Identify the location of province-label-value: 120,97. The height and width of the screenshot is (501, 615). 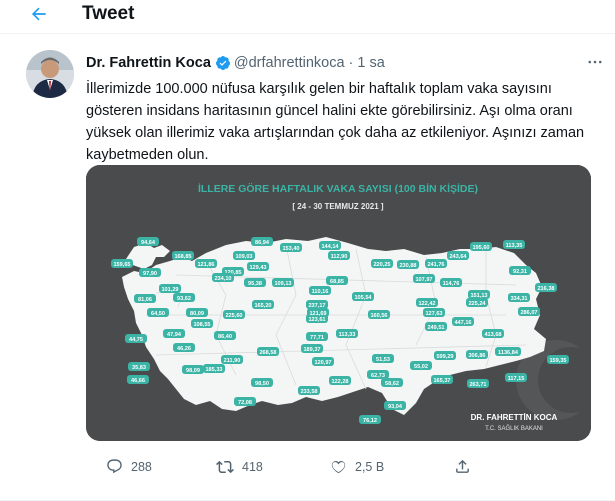
(322, 363).